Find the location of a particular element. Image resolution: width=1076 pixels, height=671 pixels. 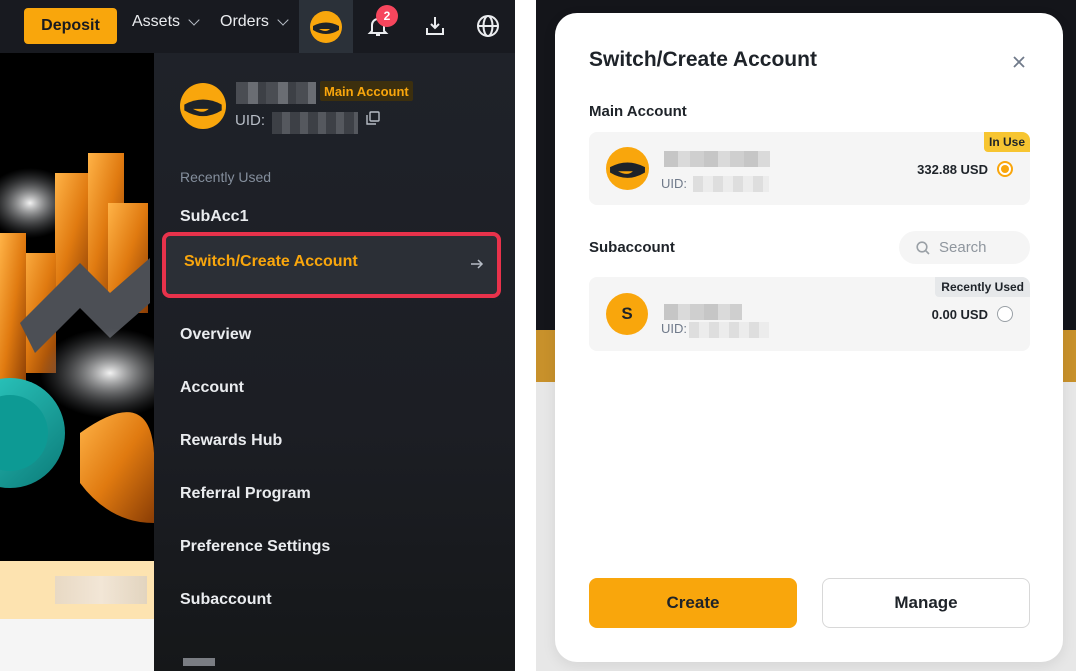

redacted-menu-item is located at coordinates (199, 662).